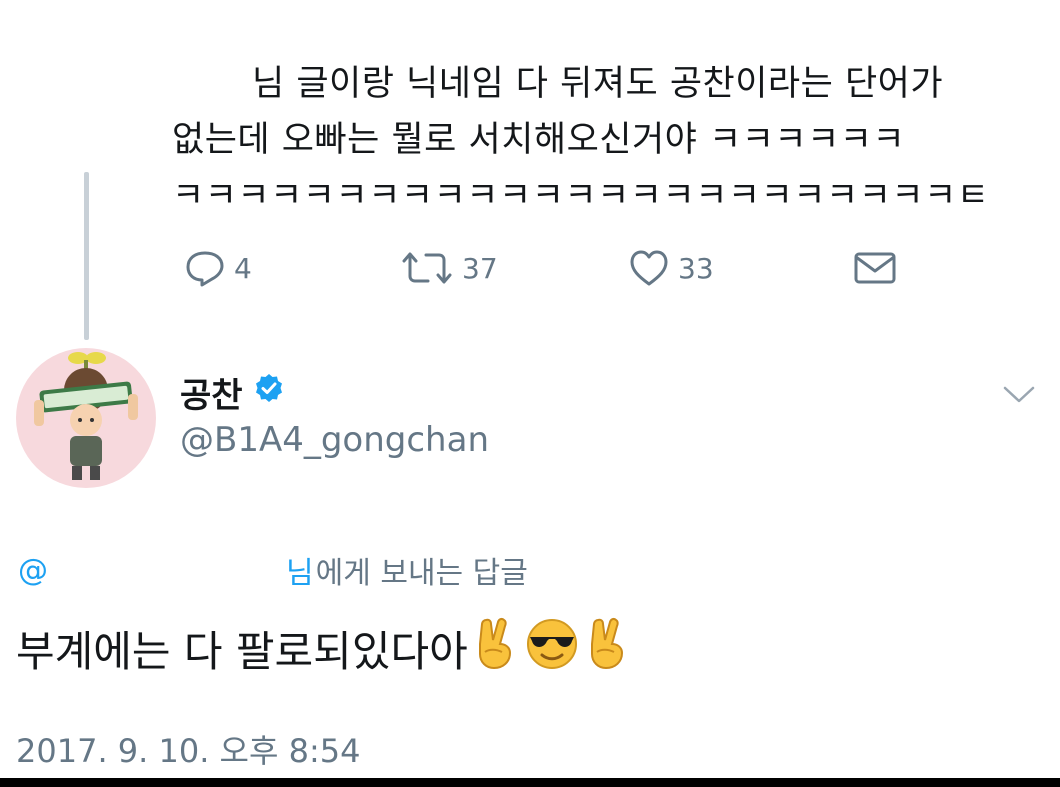 This screenshot has width=1060, height=787. I want to click on chevron-down-icon, so click(1019, 397).